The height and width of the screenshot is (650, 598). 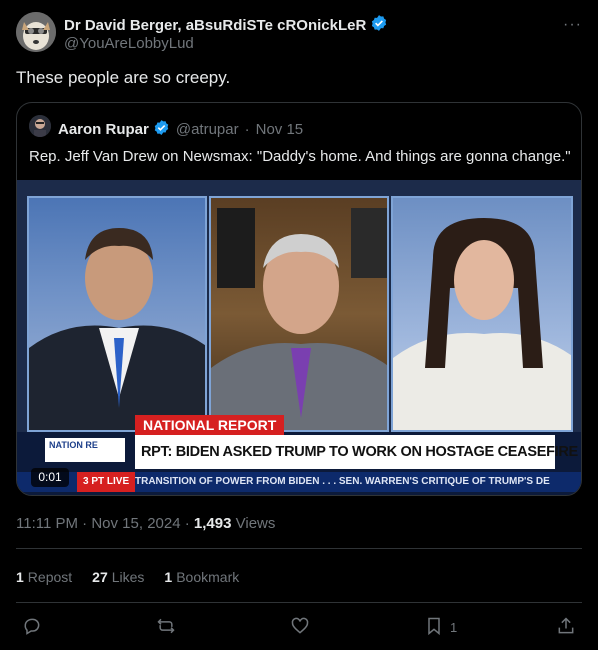 I want to click on author-handle: @YouAreLobbyLud, so click(x=129, y=43).